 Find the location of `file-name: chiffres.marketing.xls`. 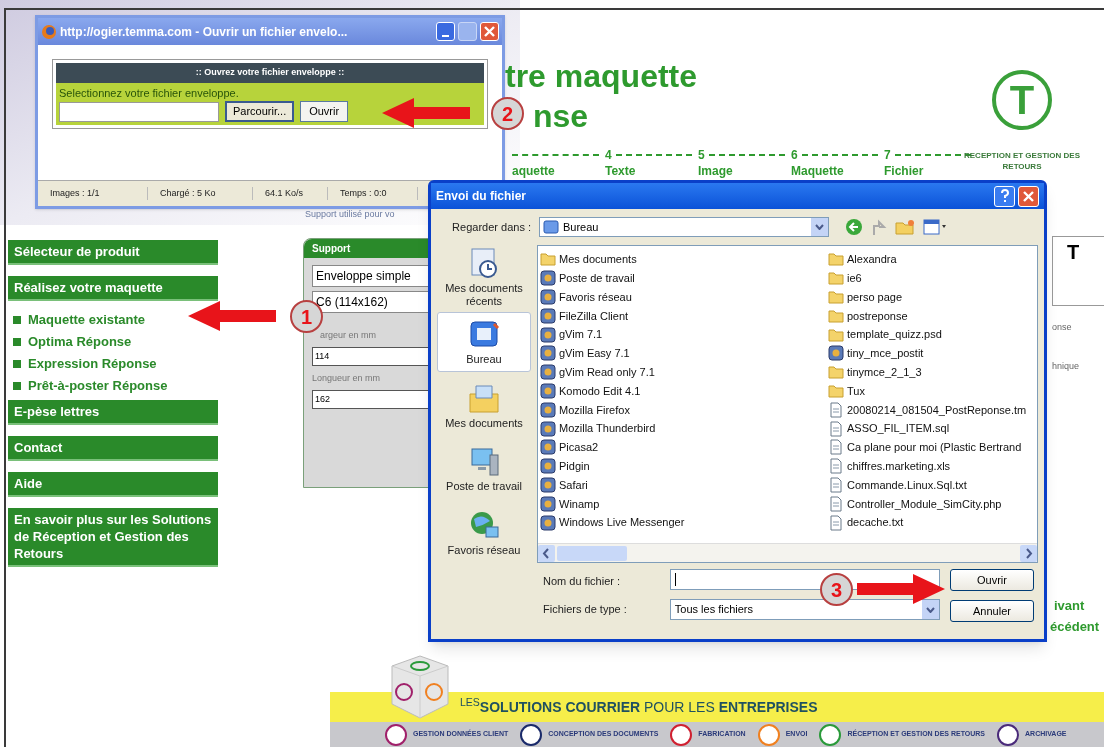

file-name: chiffres.marketing.xls is located at coordinates (899, 466).